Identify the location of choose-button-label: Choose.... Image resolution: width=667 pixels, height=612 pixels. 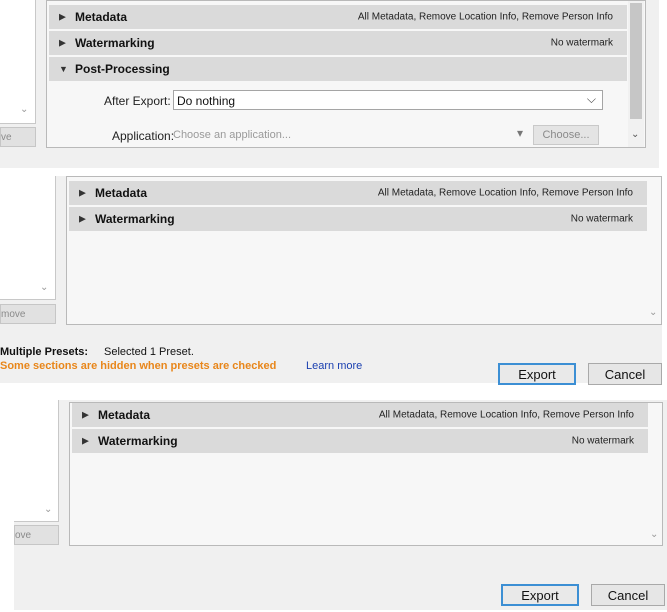
(566, 135).